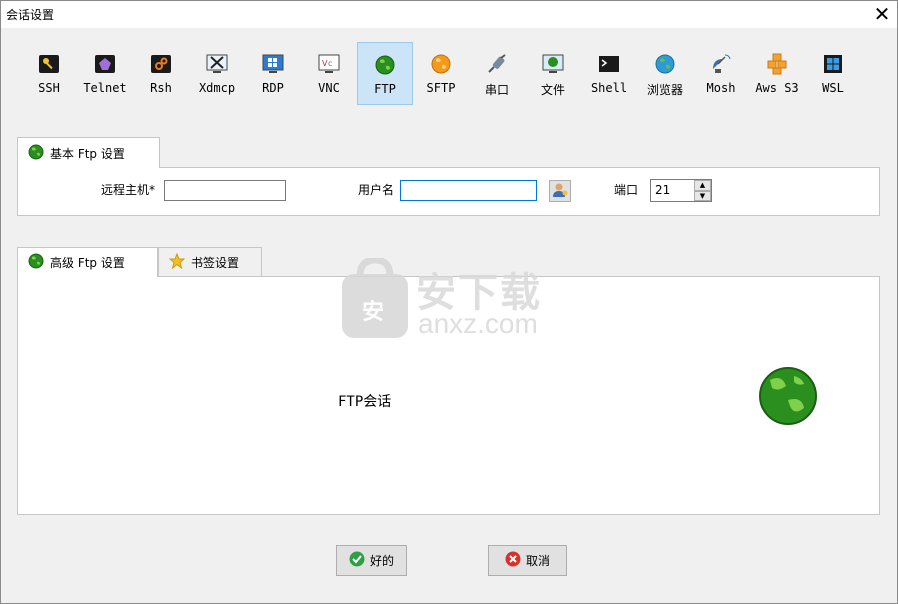 The height and width of the screenshot is (604, 898). I want to click on tab-label: 基本 Ftp 设置, so click(87, 153).